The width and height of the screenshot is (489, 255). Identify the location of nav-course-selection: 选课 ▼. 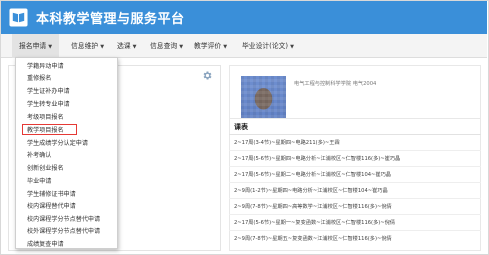
(126, 46).